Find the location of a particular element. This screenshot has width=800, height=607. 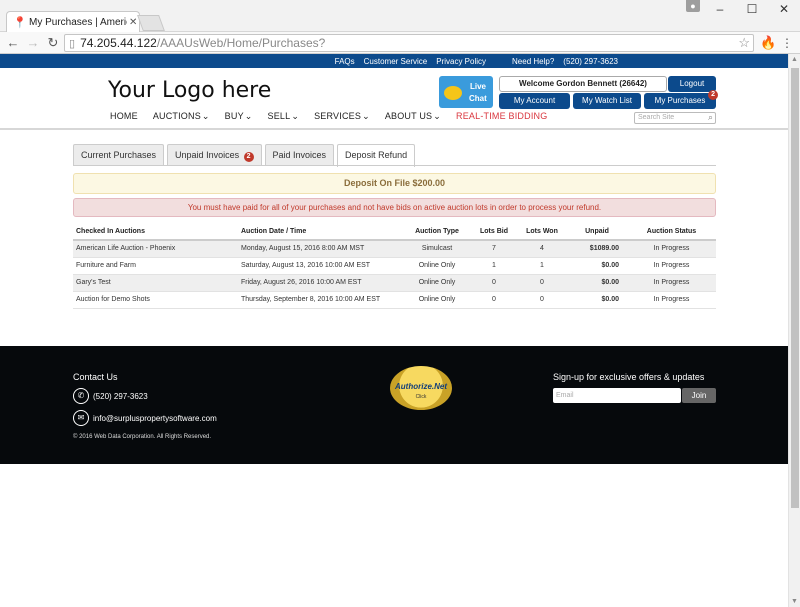

site-logo: Your Logo here is located at coordinates (189, 90).